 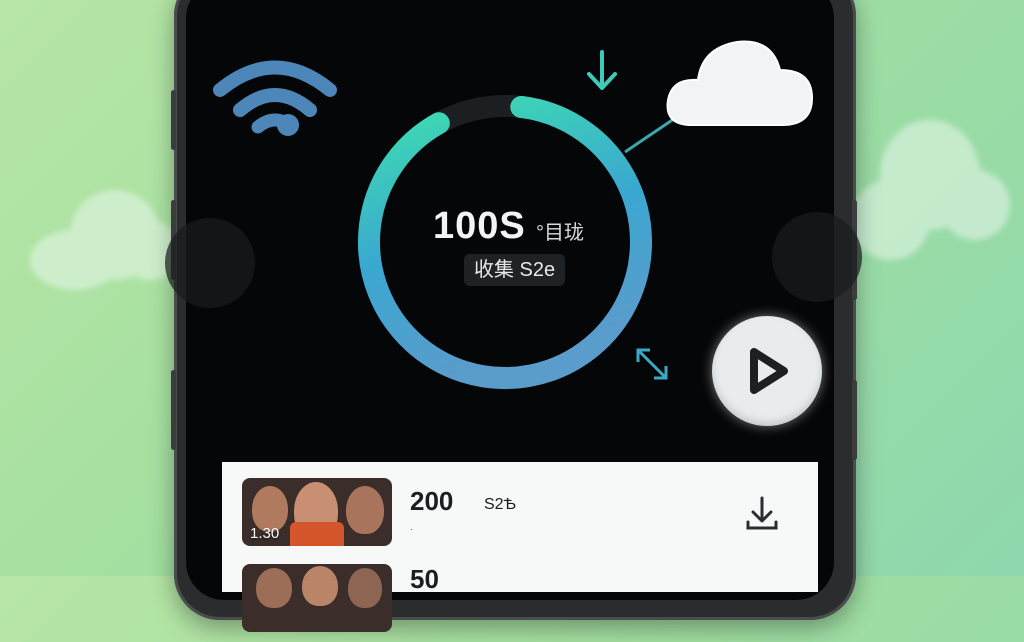 I want to click on play-icon, so click(x=769, y=371).